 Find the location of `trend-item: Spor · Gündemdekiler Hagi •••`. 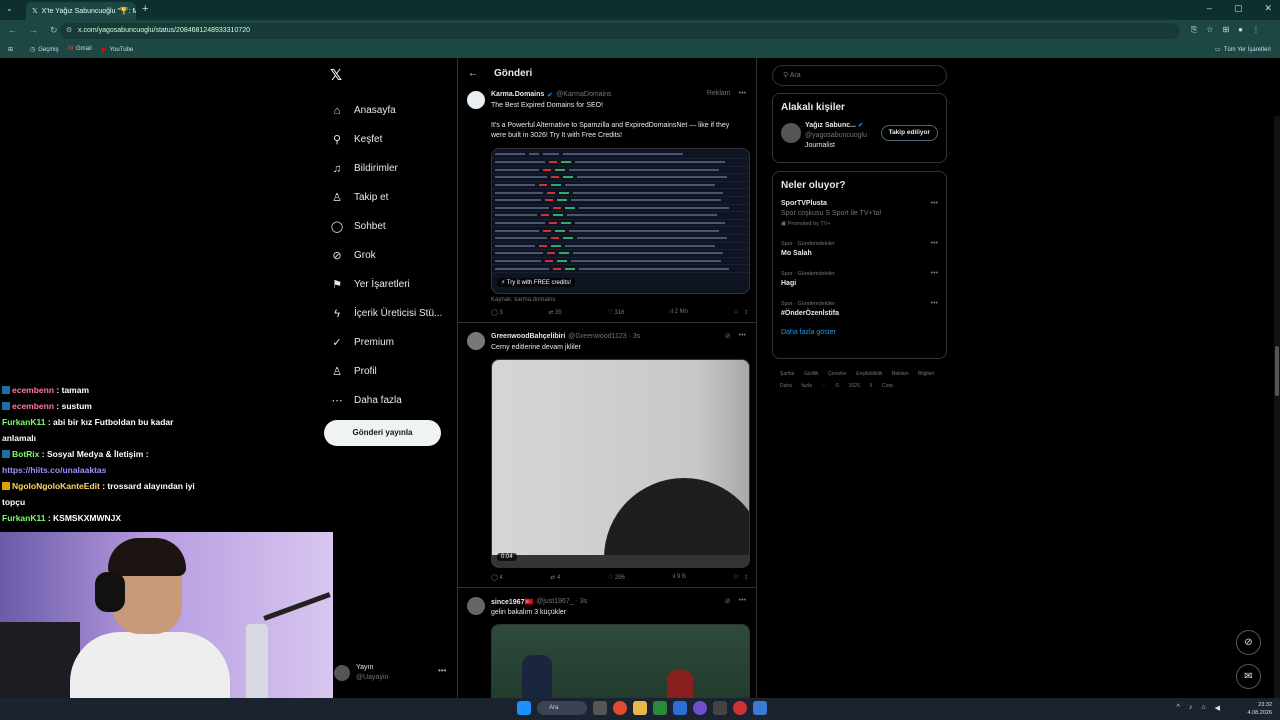

trend-item: Spor · Gündemdekiler Hagi ••• is located at coordinates (859, 279).